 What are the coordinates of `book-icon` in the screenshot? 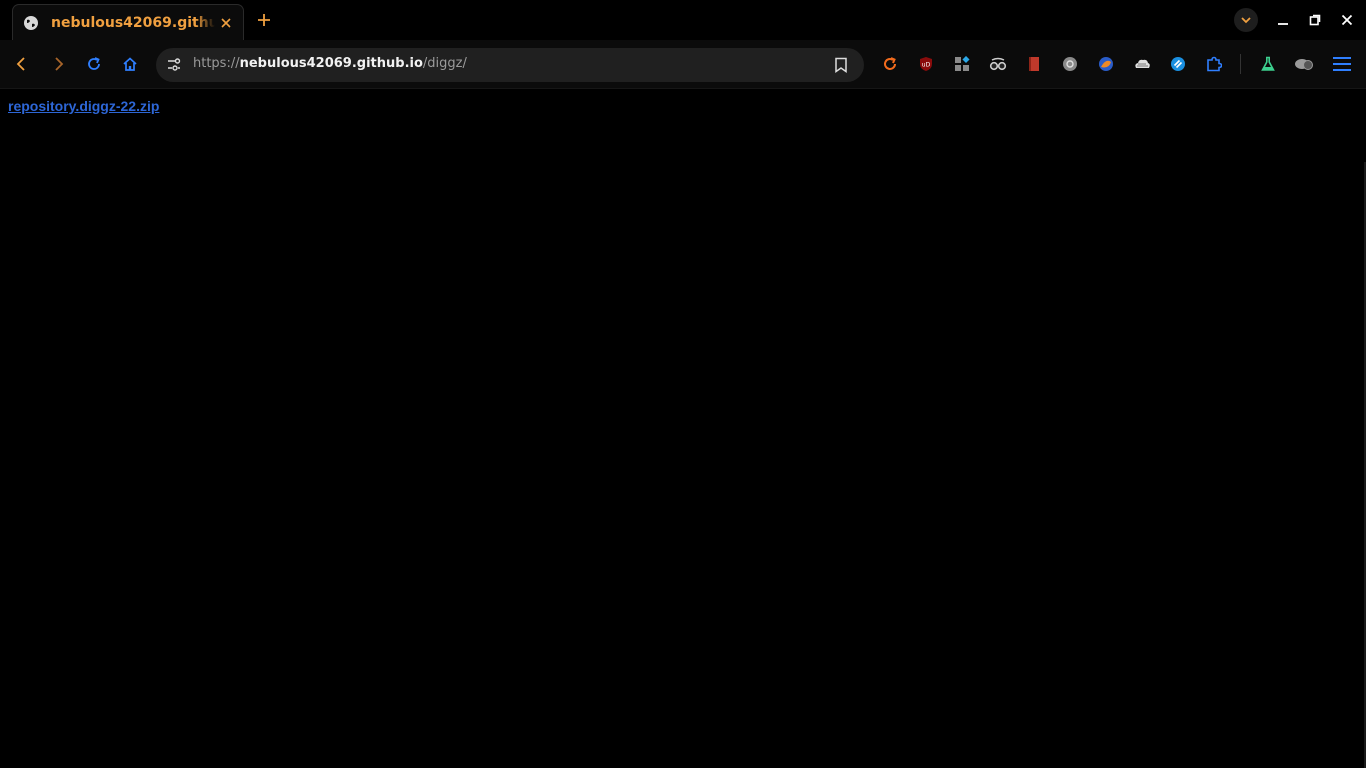 It's located at (1034, 64).